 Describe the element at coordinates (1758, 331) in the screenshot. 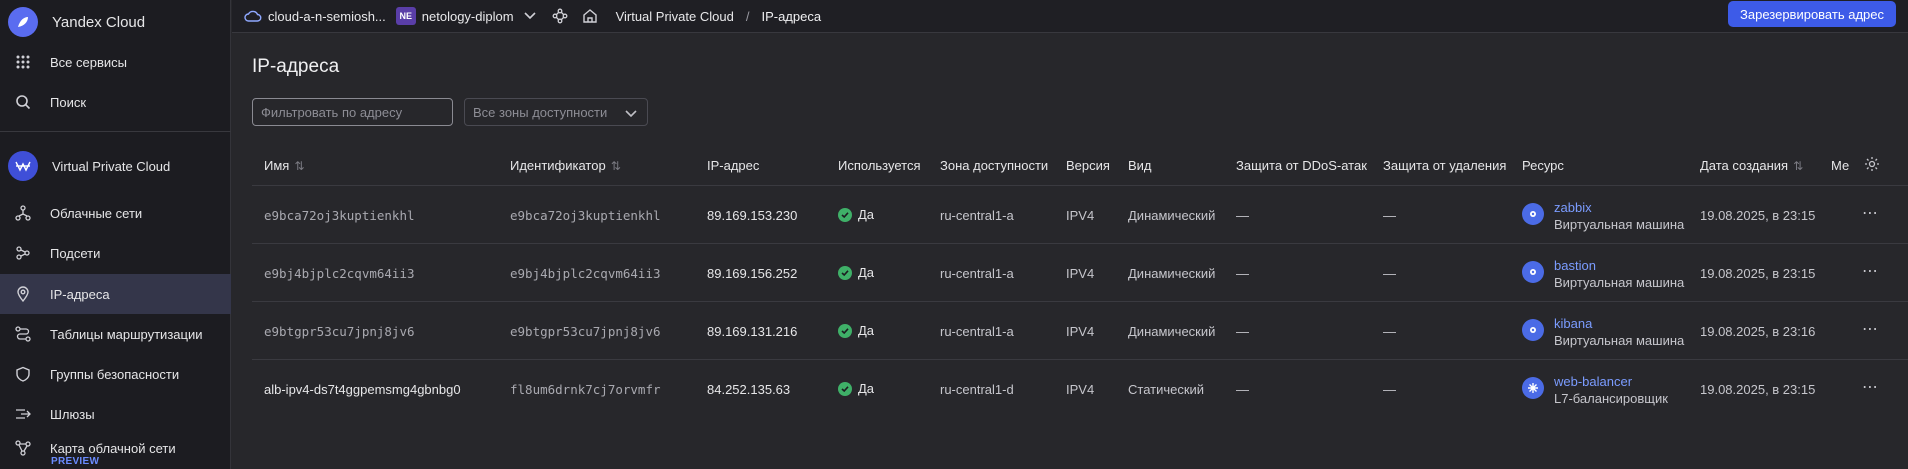

I see `cell-created: 19.08.2025, в 23:16` at that location.